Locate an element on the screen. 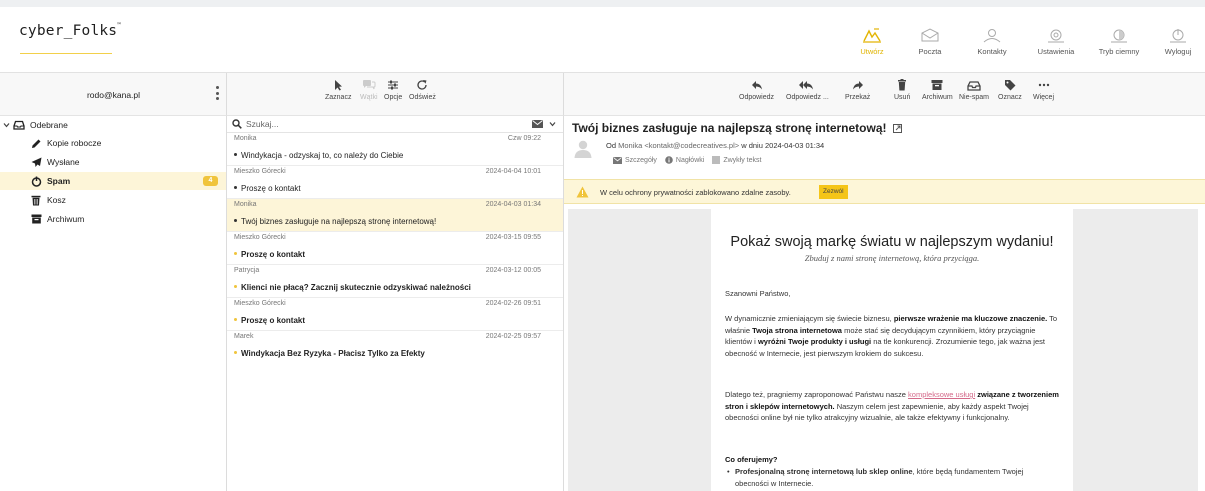 The image size is (1205, 491). more-button: Więcej is located at coordinates (1043, 89).